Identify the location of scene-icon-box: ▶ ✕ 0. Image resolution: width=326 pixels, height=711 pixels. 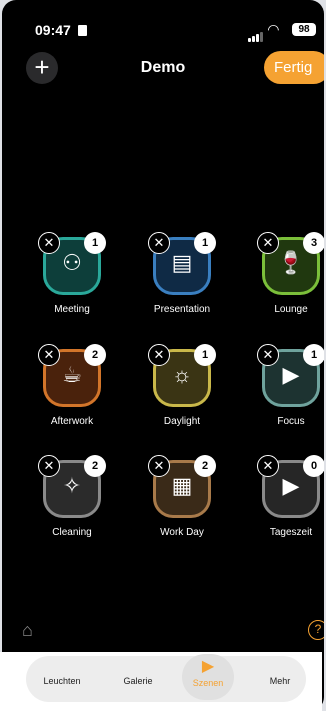
(290, 486).